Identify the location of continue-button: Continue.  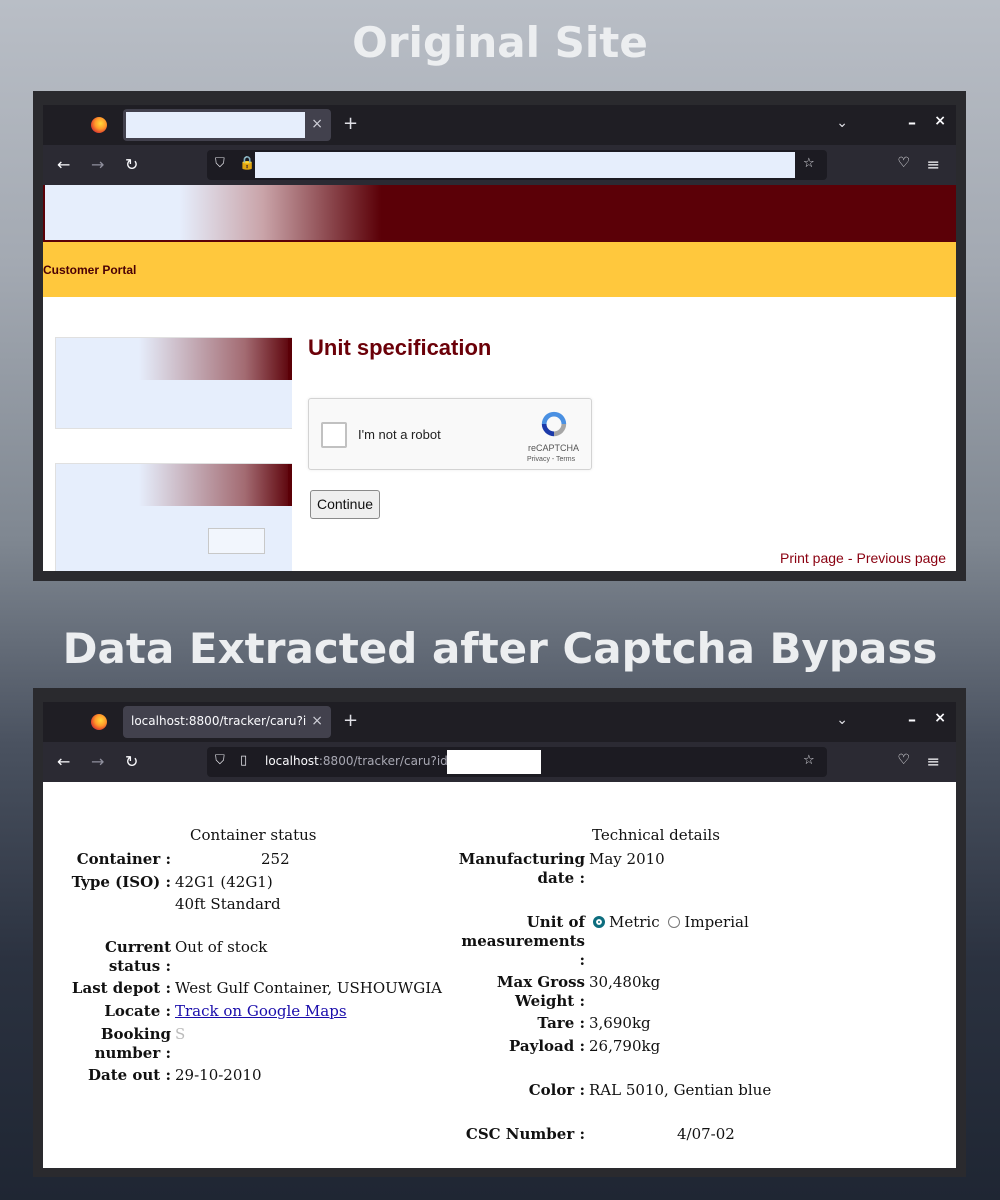
(345, 504).